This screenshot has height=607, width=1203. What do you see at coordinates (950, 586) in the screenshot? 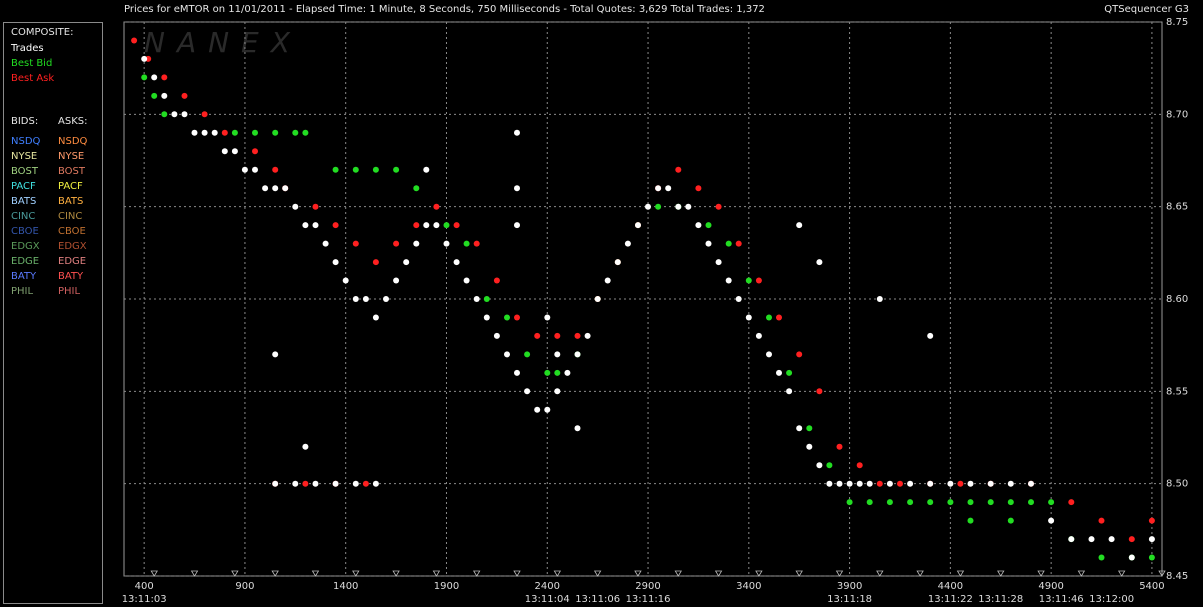
I see `x-tick-label: 4400` at bounding box center [950, 586].